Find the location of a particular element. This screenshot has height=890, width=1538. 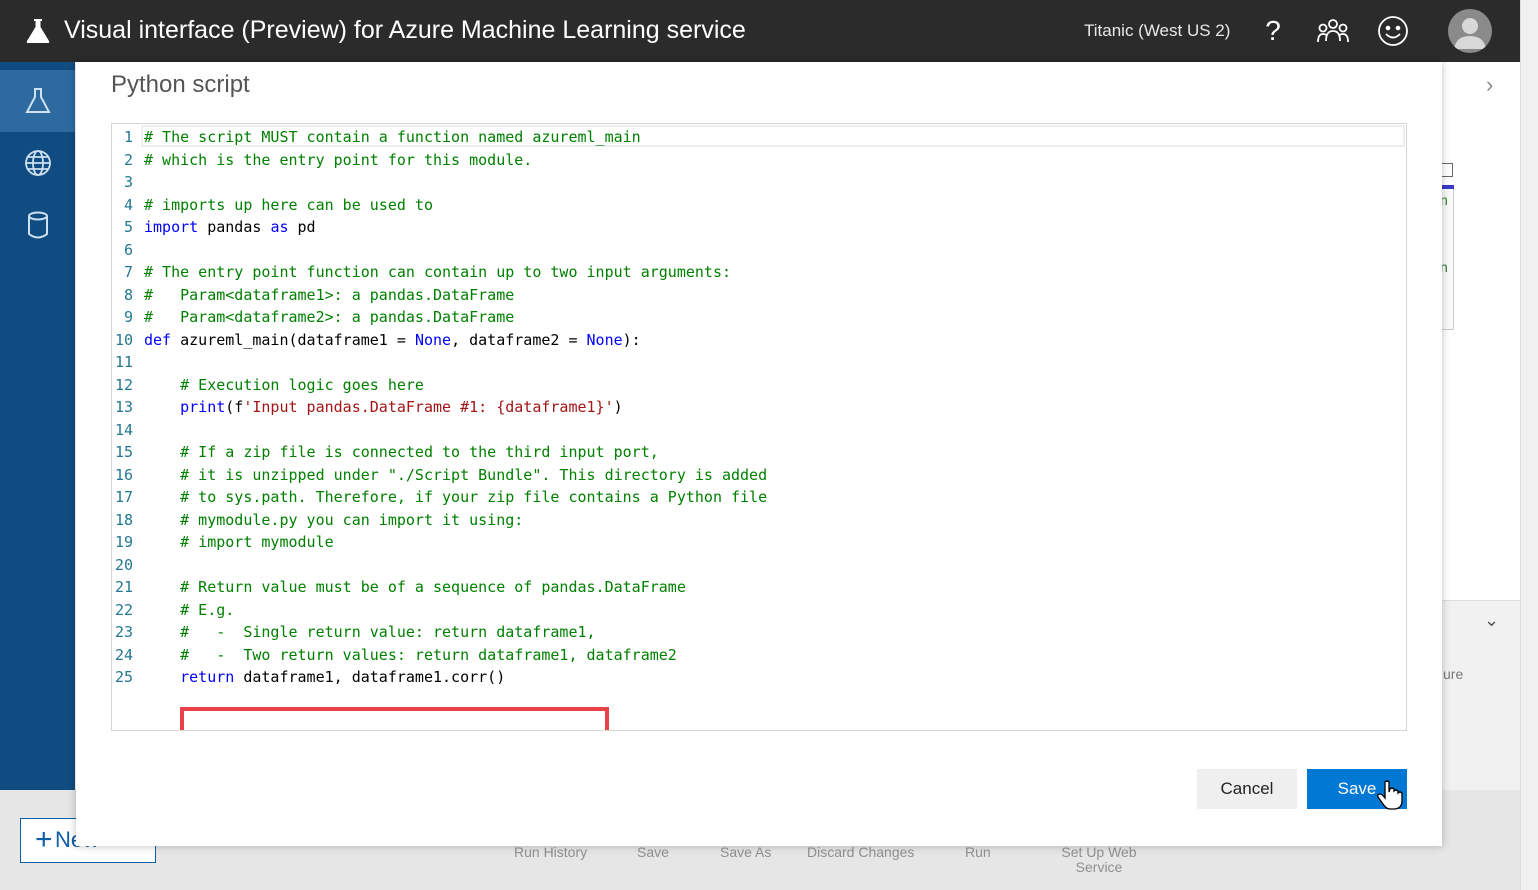

code-line: 5 import pandas as pd is located at coordinates (759, 227).